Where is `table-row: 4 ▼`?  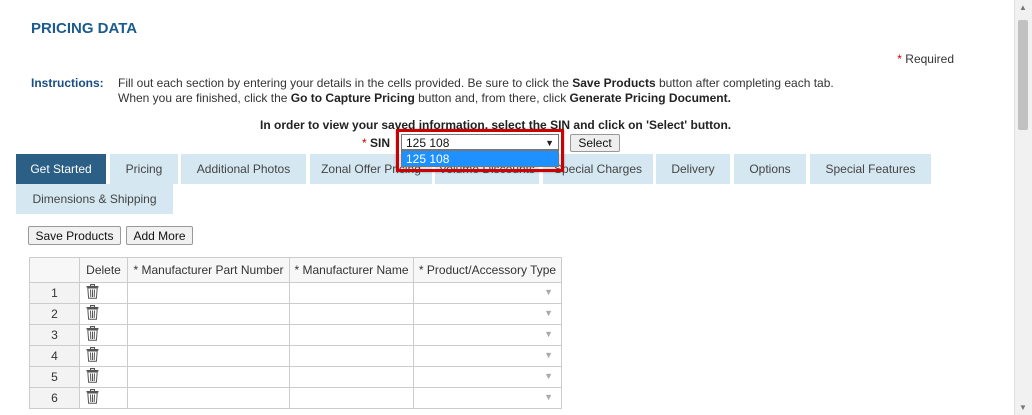 table-row: 4 ▼ is located at coordinates (295, 356).